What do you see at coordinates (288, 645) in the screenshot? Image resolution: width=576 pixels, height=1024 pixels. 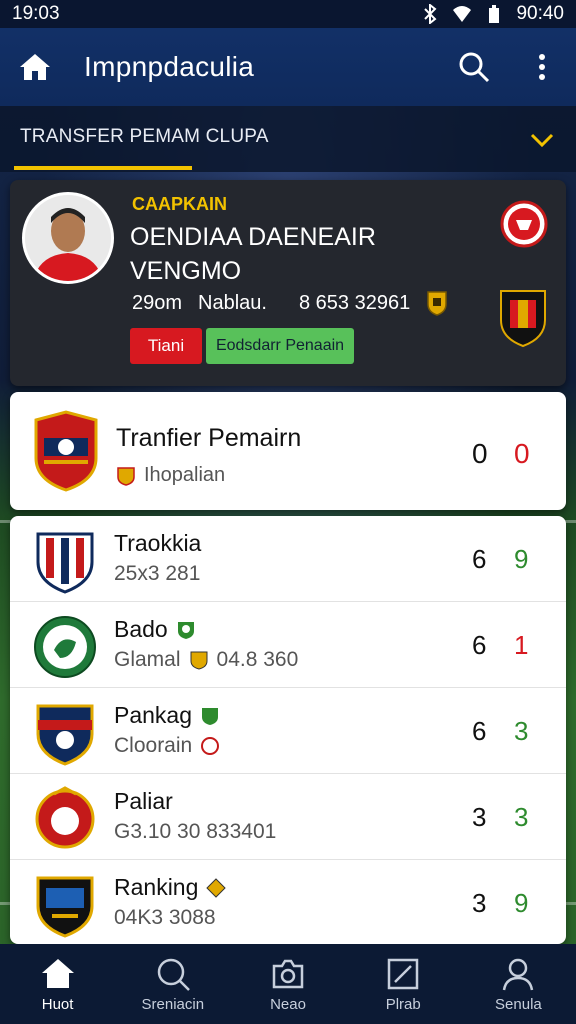 I see `list-item: Bado Glamal 04.8 360 6 1` at bounding box center [288, 645].